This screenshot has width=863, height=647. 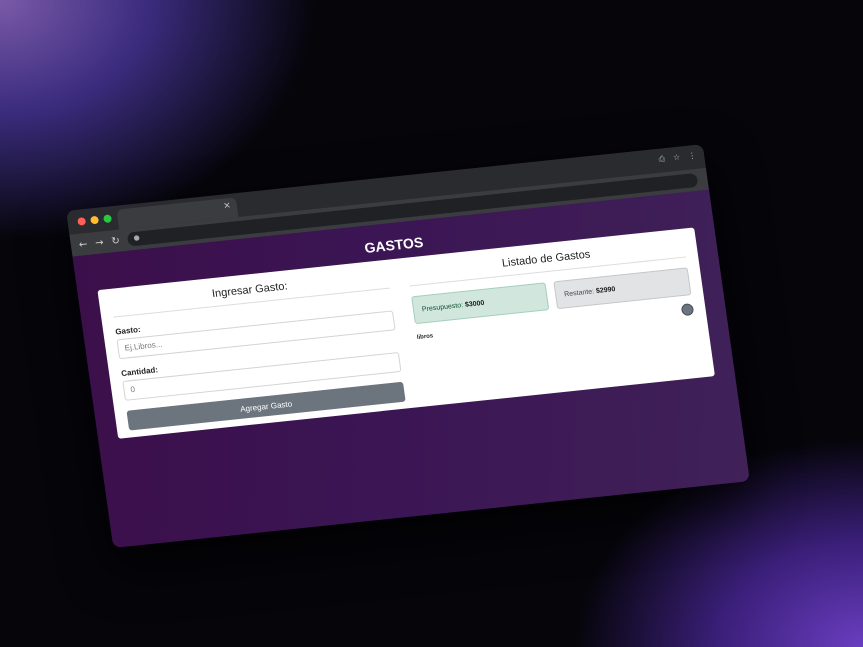 What do you see at coordinates (227, 206) in the screenshot?
I see `tab-close-icon: ×` at bounding box center [227, 206].